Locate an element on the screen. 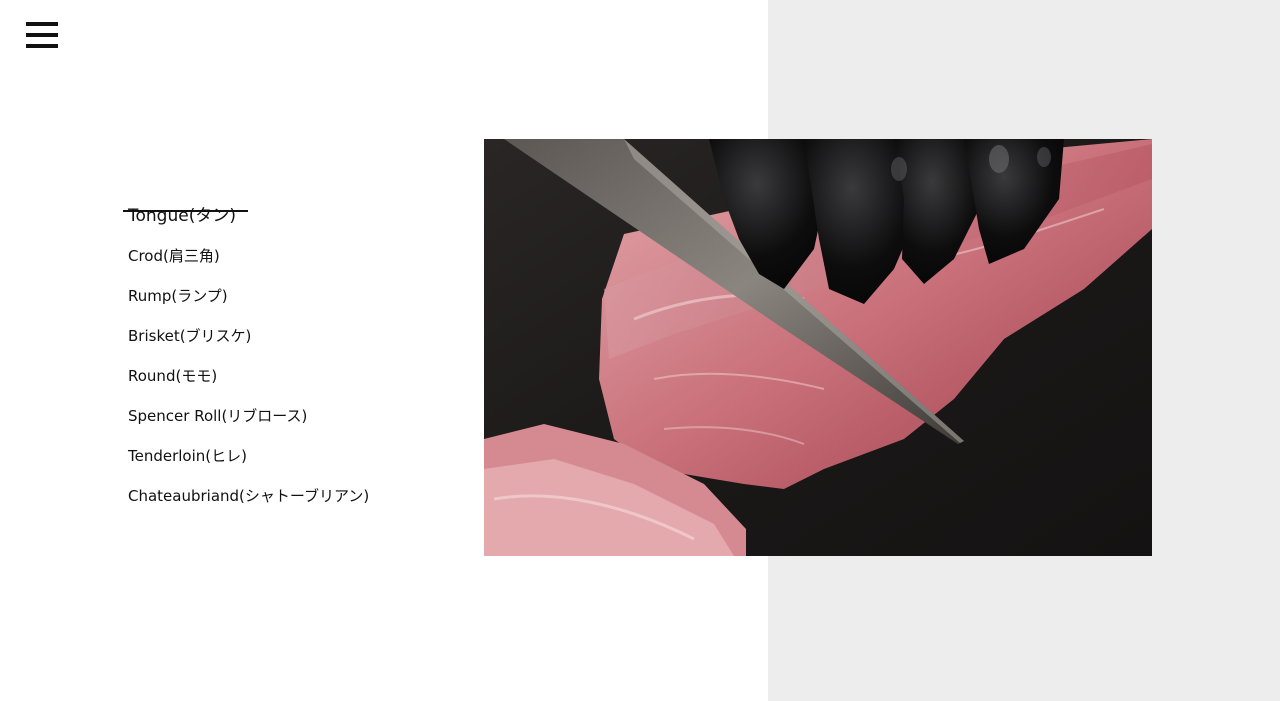 Image resolution: width=1280 pixels, height=701 pixels. cut-item-spencer-roll: Spencer Roll(リブロース) is located at coordinates (248, 416).